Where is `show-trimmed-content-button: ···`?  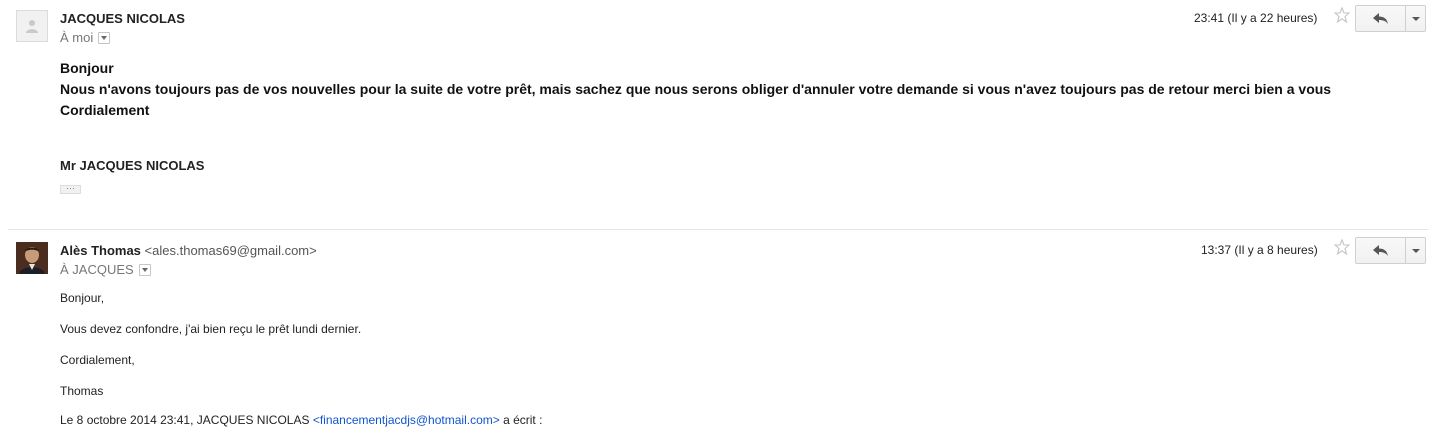
show-trimmed-content-button: ··· is located at coordinates (70, 189).